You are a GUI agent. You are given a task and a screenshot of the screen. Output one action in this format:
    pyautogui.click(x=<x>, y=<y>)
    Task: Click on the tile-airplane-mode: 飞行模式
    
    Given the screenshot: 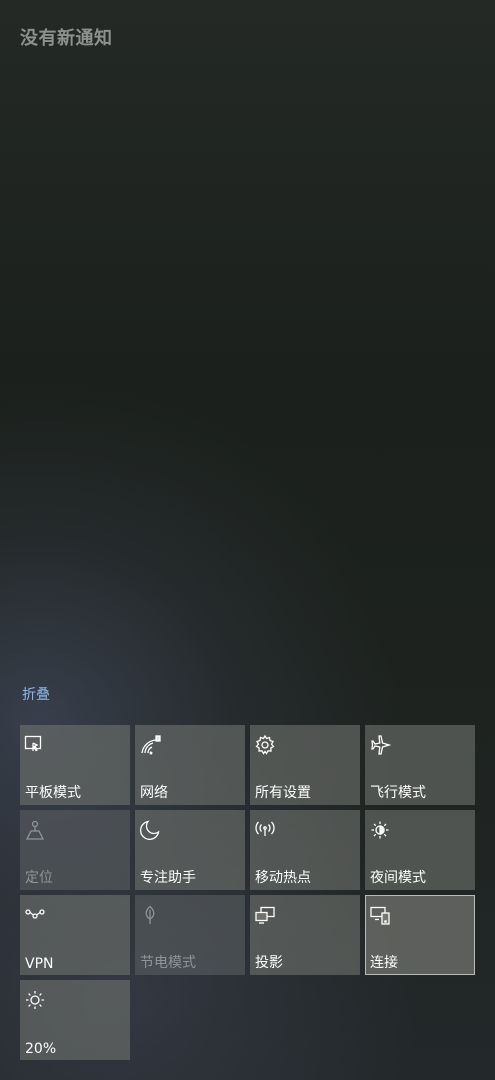 What is the action you would take?
    pyautogui.click(x=420, y=765)
    